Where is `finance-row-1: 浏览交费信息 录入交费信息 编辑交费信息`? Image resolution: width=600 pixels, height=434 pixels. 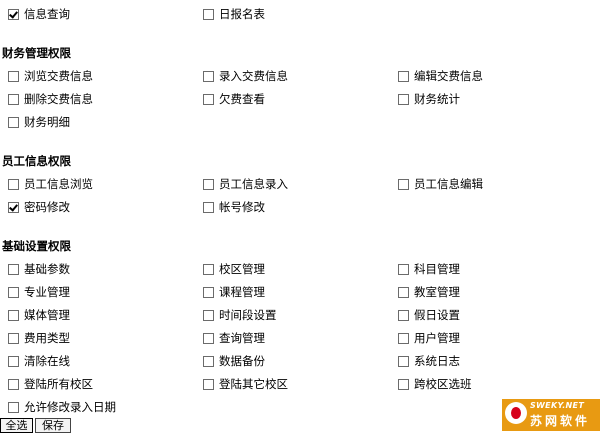
finance-row-1: 浏览交费信息 录入交费信息 编辑交费信息 is located at coordinates (300, 76).